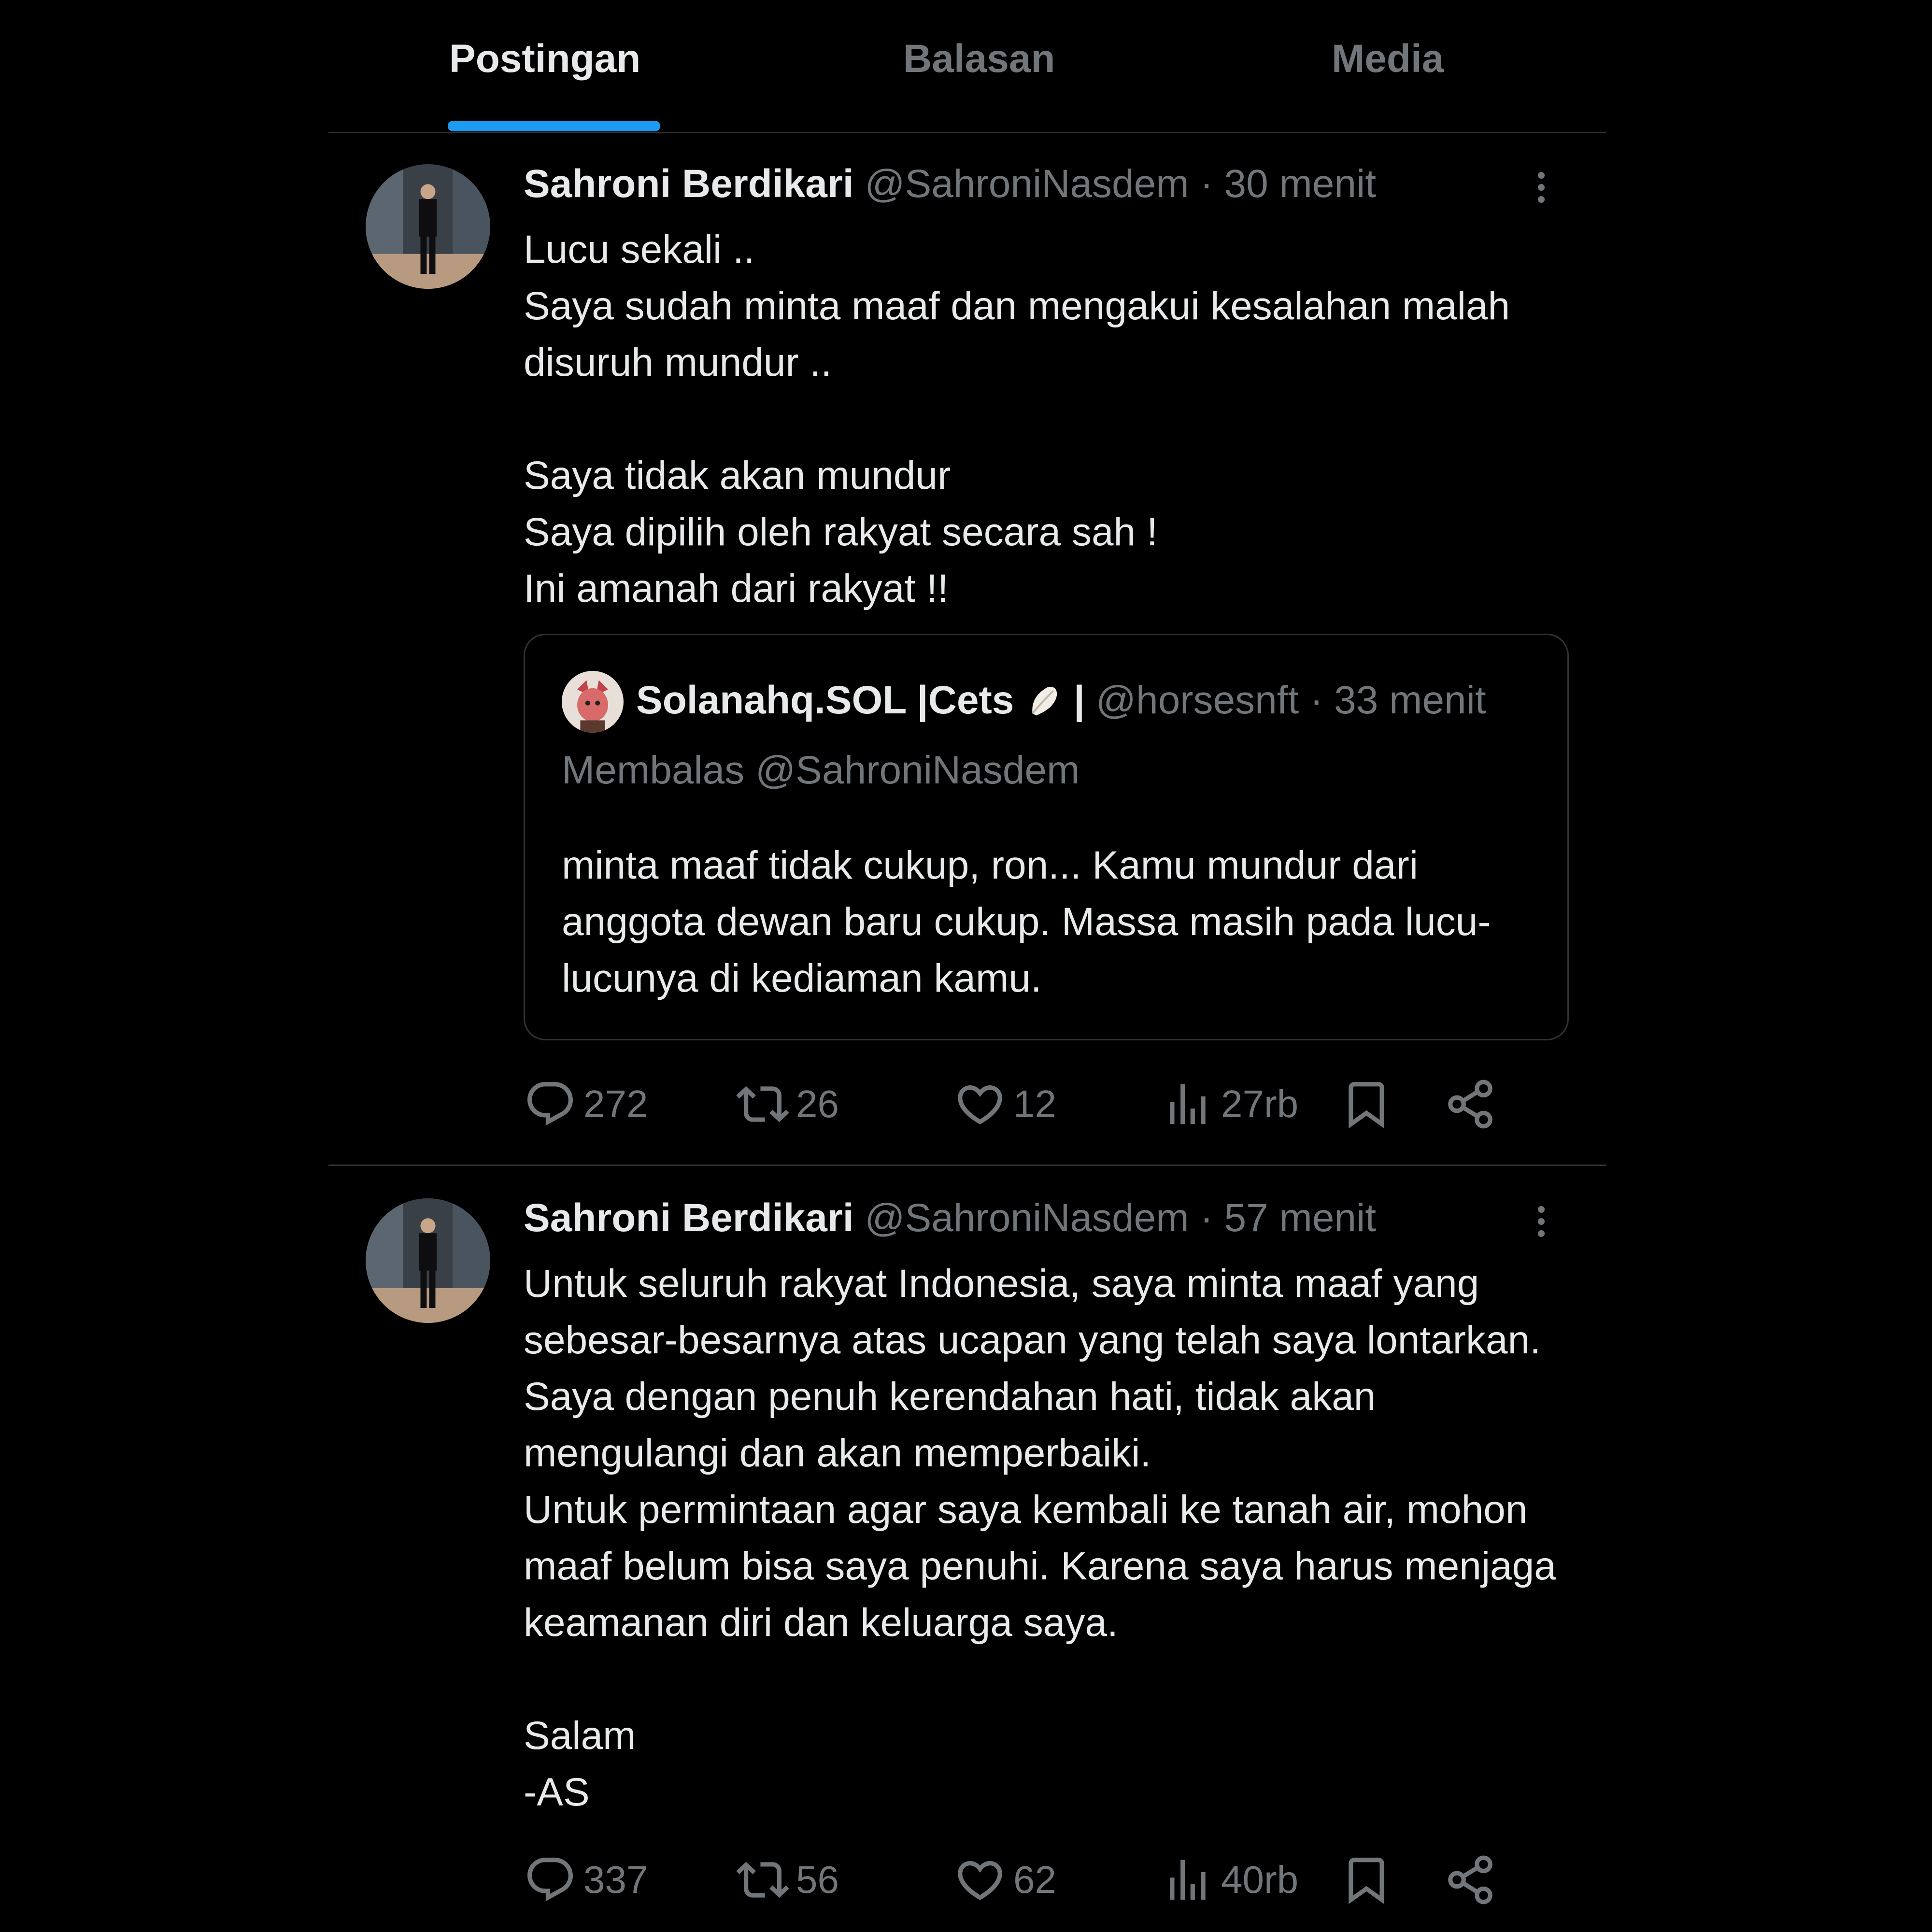 This screenshot has width=1932, height=1932. Describe the element at coordinates (544, 59) in the screenshot. I see `tab-postingan: Postingan` at that location.